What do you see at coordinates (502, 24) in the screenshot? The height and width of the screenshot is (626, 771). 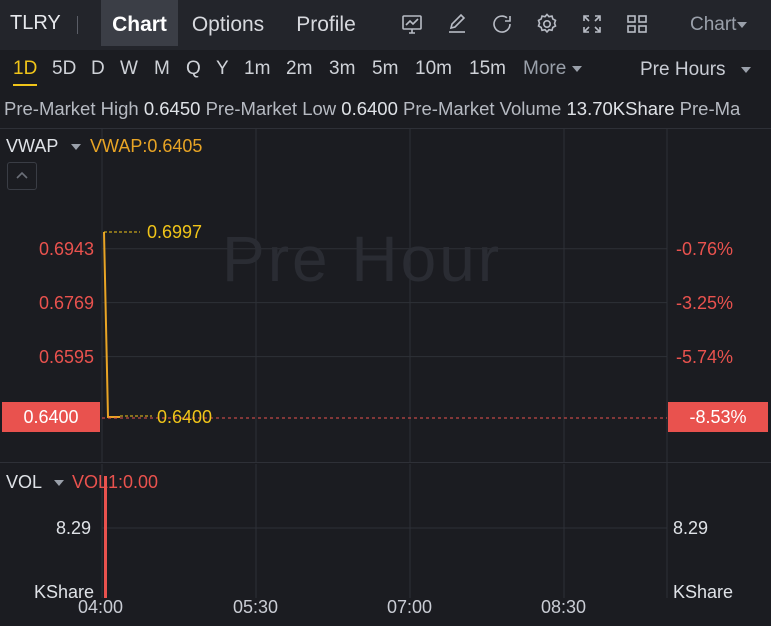 I see `refresh-icon` at bounding box center [502, 24].